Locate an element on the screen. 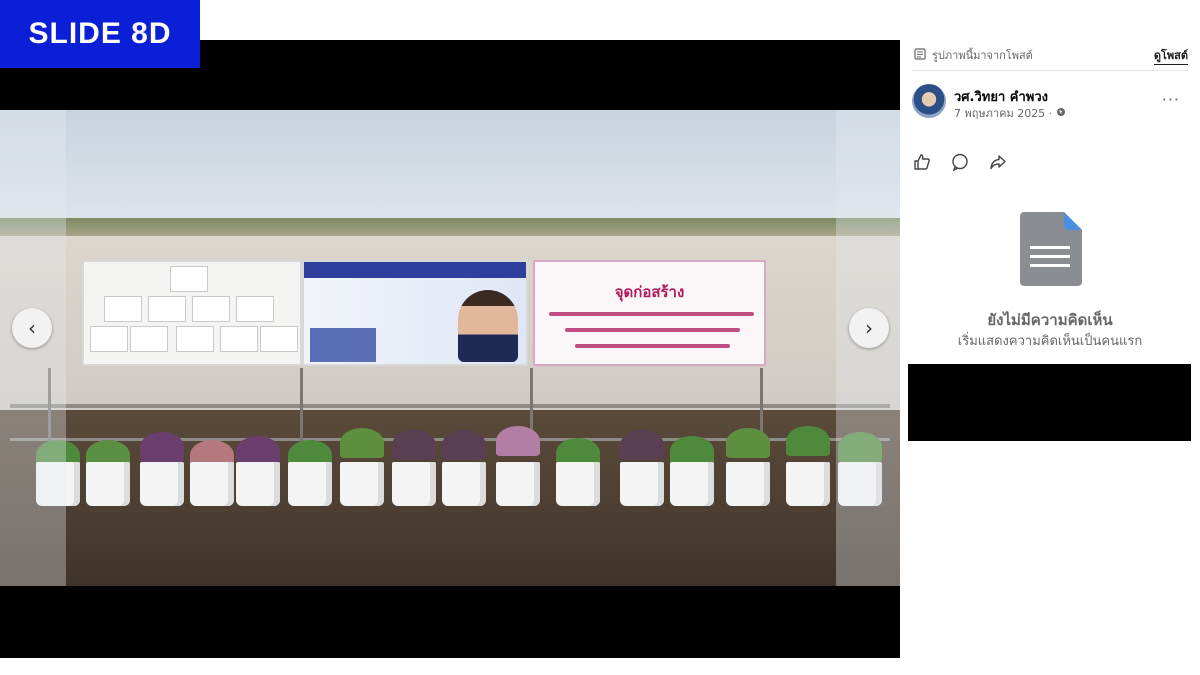 The width and height of the screenshot is (1200, 675). chevron-right-icon: › is located at coordinates (869, 328).